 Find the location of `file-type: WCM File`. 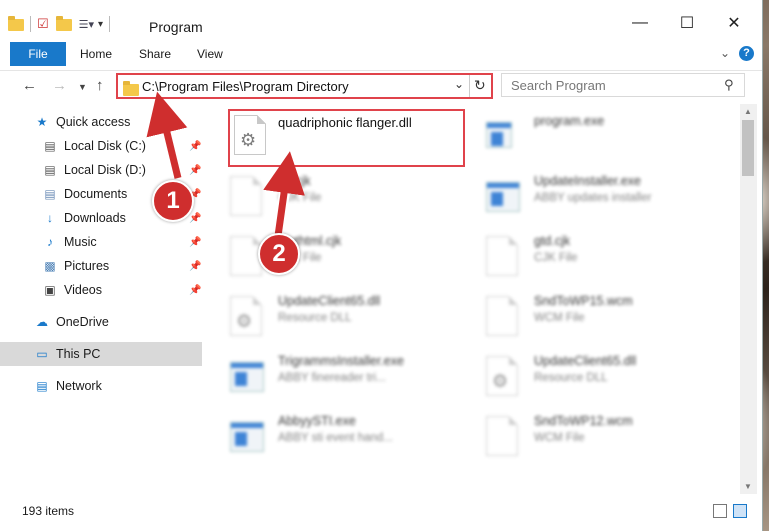

file-type: WCM File is located at coordinates (559, 438).